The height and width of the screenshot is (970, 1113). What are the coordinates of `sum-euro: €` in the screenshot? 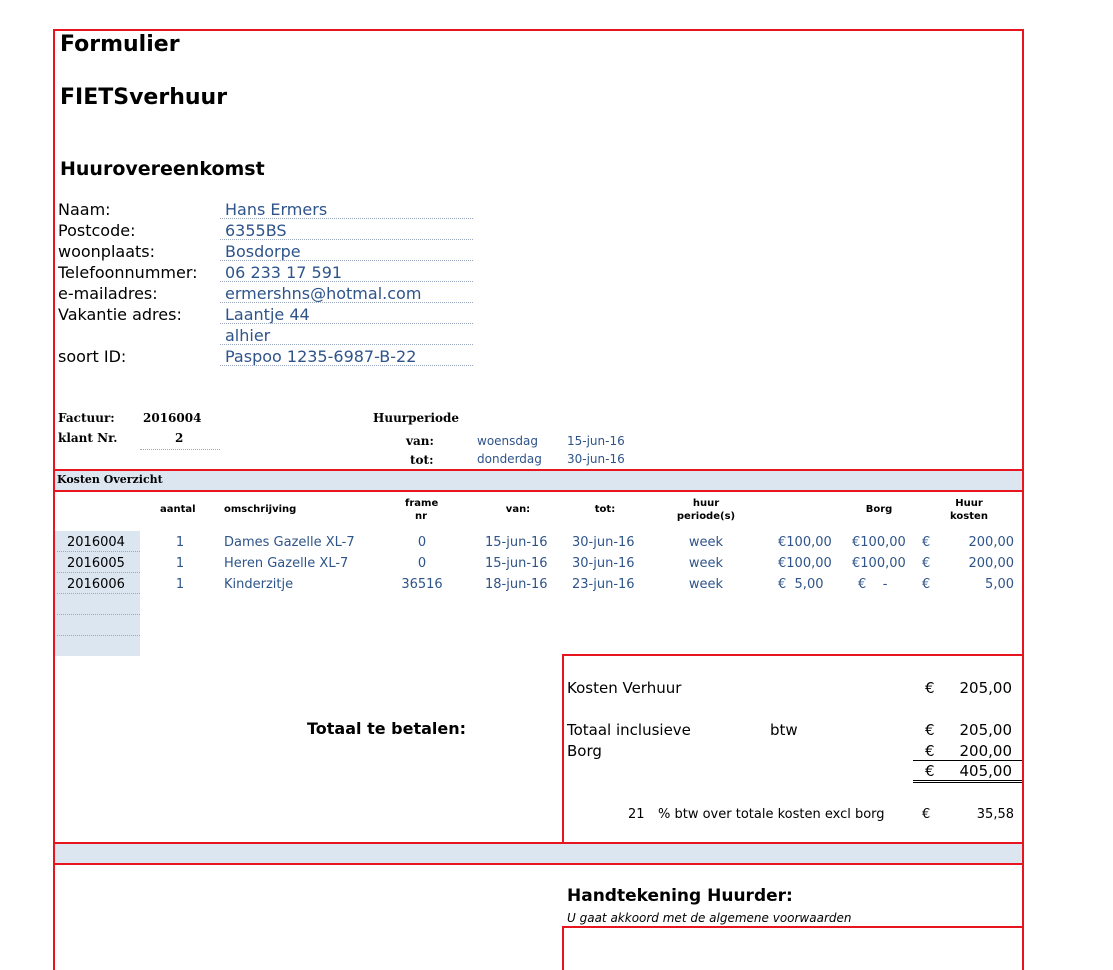 It's located at (930, 771).